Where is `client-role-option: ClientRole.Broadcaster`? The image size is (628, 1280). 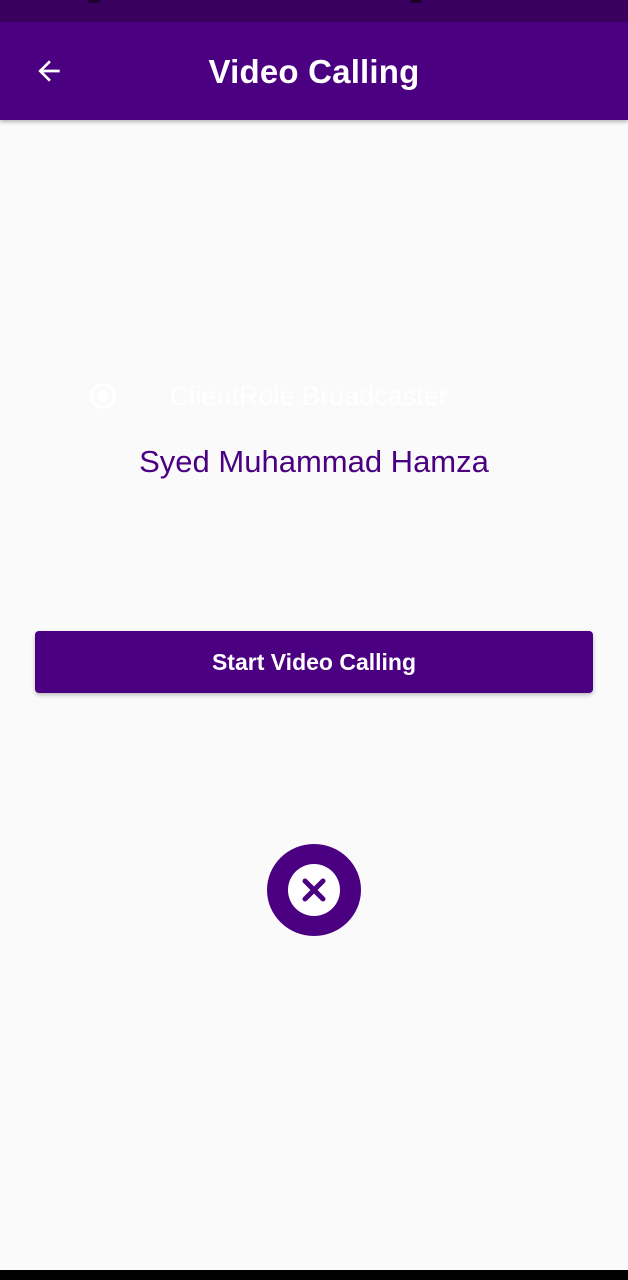 client-role-option: ClientRole.Broadcaster is located at coordinates (267, 396).